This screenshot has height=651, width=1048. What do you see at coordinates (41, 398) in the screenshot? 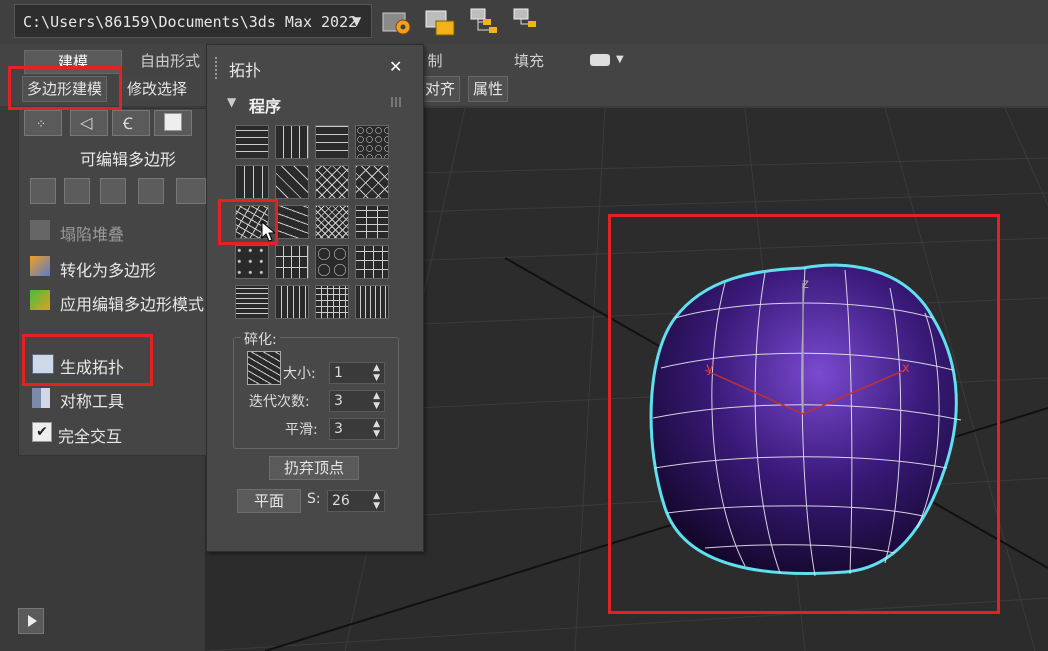
I see `symmetry-icon` at bounding box center [41, 398].